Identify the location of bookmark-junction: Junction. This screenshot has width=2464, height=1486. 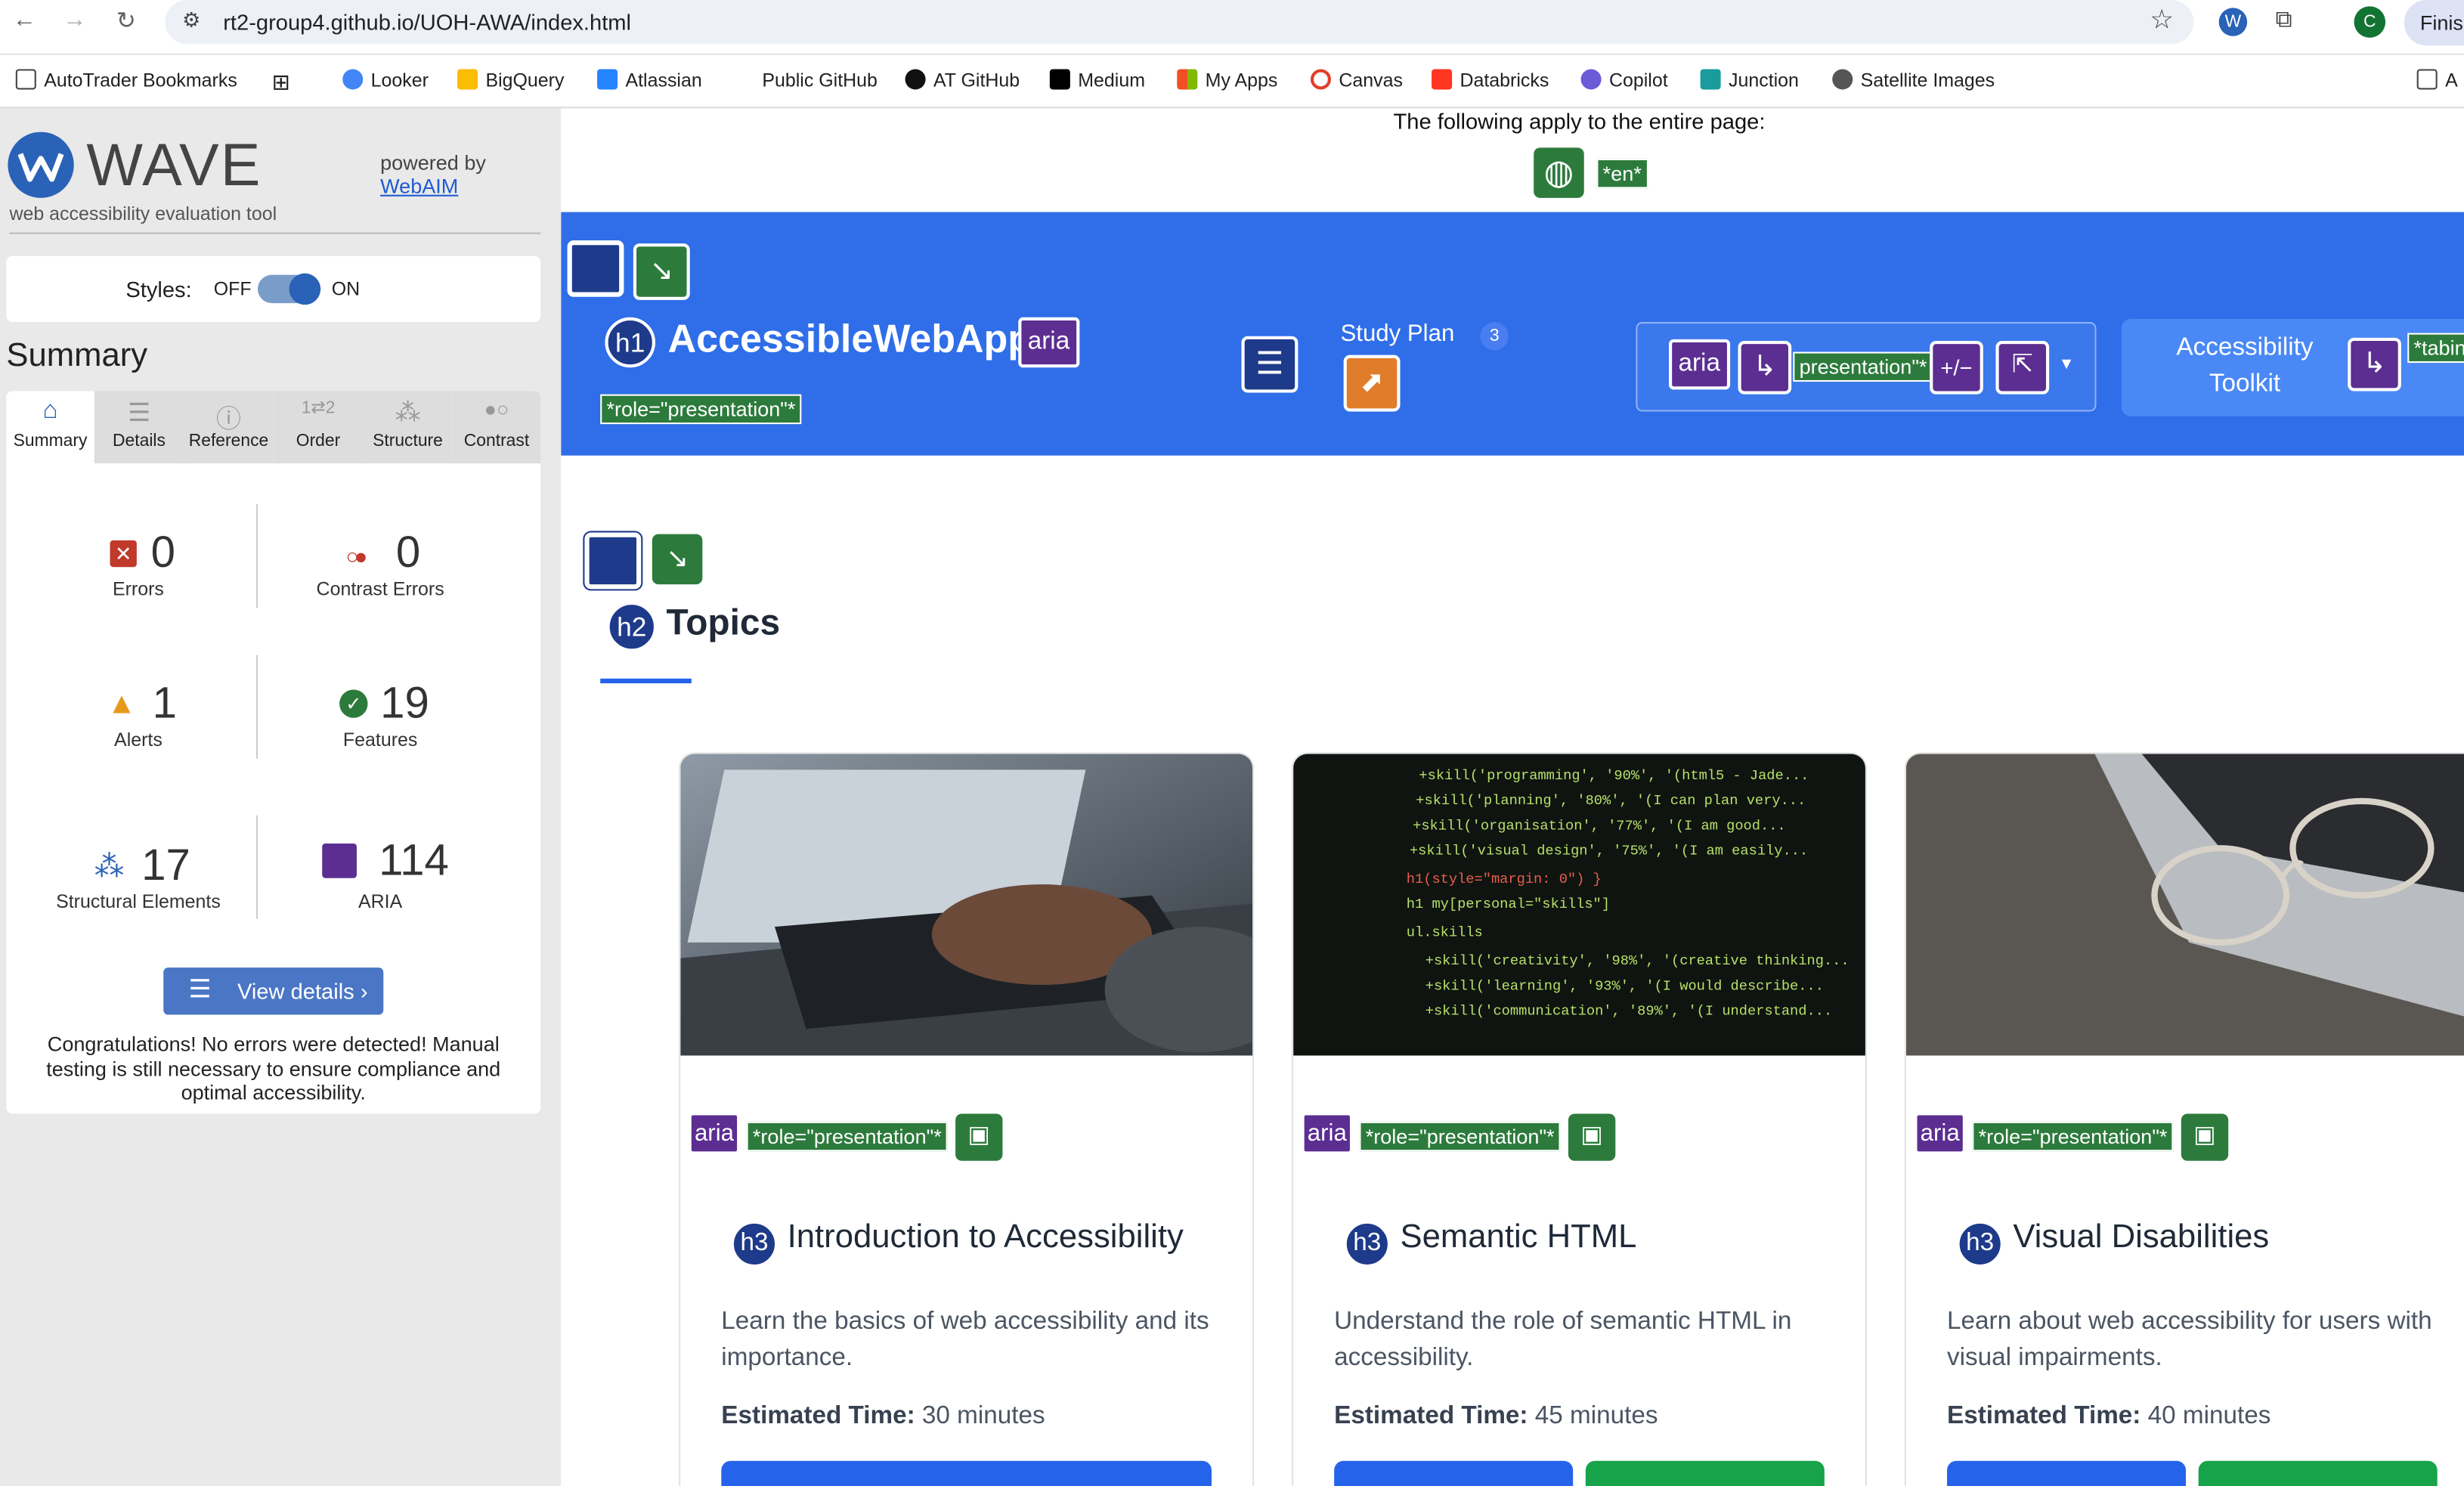
(1749, 80).